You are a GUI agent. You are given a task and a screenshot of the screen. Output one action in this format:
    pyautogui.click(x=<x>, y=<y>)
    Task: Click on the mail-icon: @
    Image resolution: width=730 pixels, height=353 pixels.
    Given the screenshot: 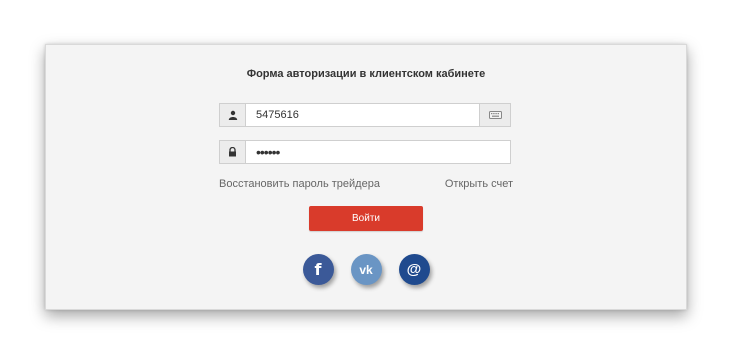 What is the action you would take?
    pyautogui.click(x=414, y=269)
    